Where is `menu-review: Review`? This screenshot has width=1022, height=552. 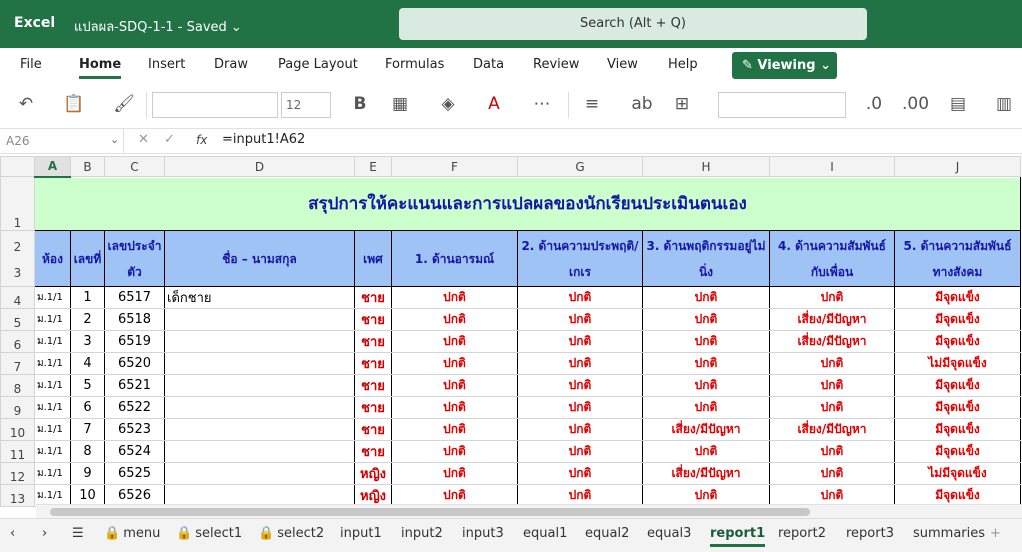 menu-review: Review is located at coordinates (556, 64).